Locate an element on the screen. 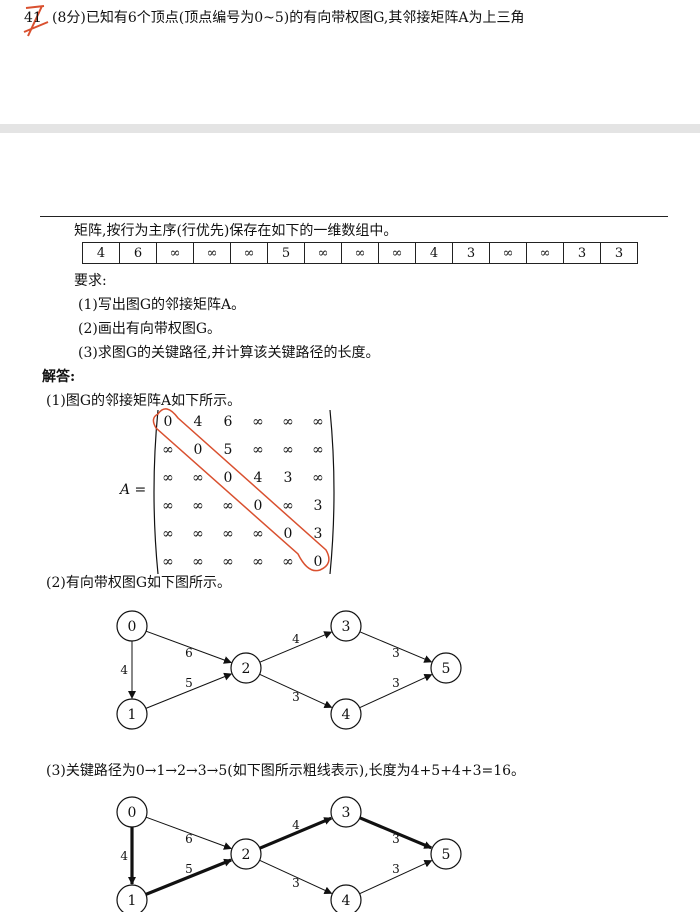 The height and width of the screenshot is (912, 700). matrix-cell: 5 is located at coordinates (228, 450).